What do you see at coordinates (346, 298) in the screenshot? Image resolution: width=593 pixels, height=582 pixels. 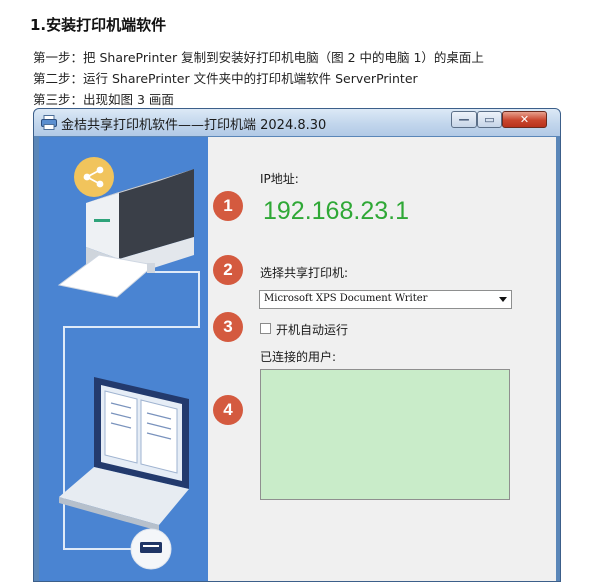 I see `printer-select-value: Microsoft XPS Document Writer` at bounding box center [346, 298].